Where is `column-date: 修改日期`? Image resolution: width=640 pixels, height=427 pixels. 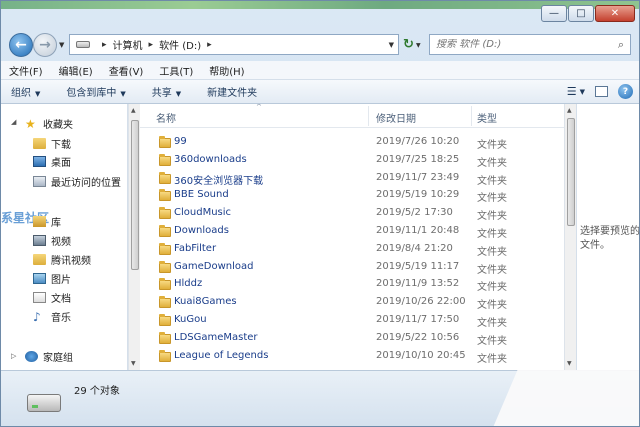 column-date: 修改日期 is located at coordinates (396, 117).